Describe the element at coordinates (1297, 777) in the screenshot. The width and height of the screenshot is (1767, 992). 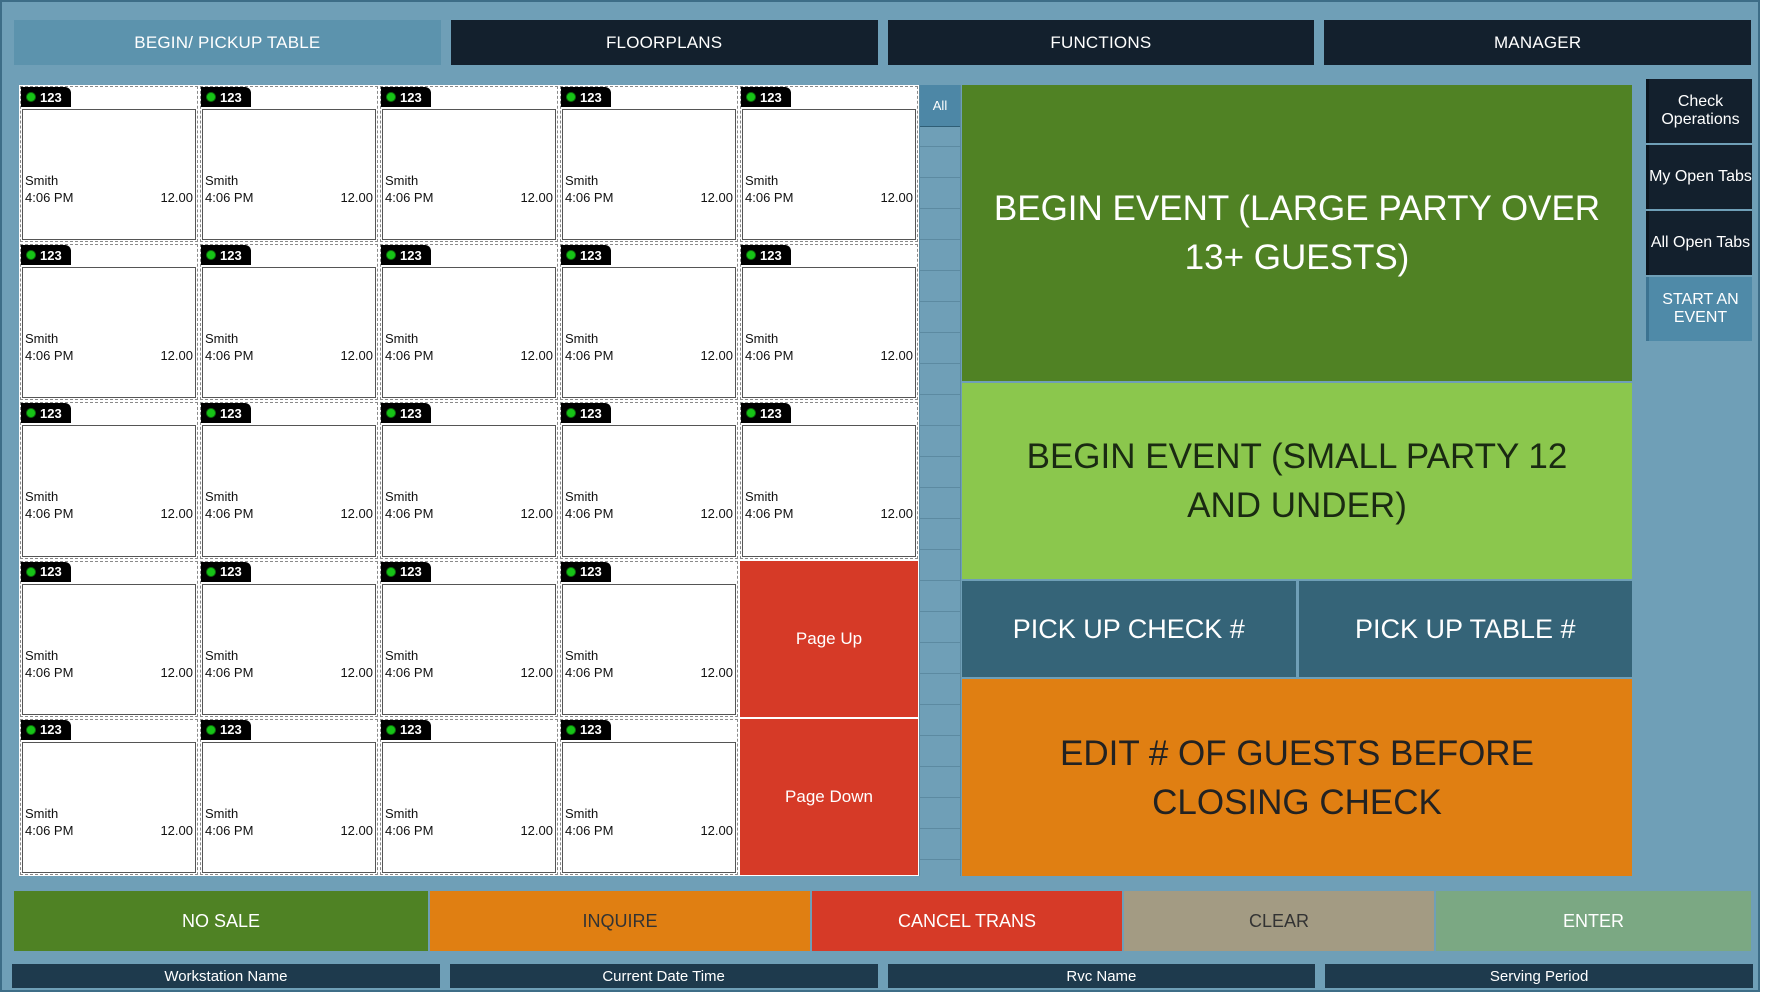
I see `edit-guests-button: EDIT # OF GUESTS BEFORE CLOSING CHECK` at that location.